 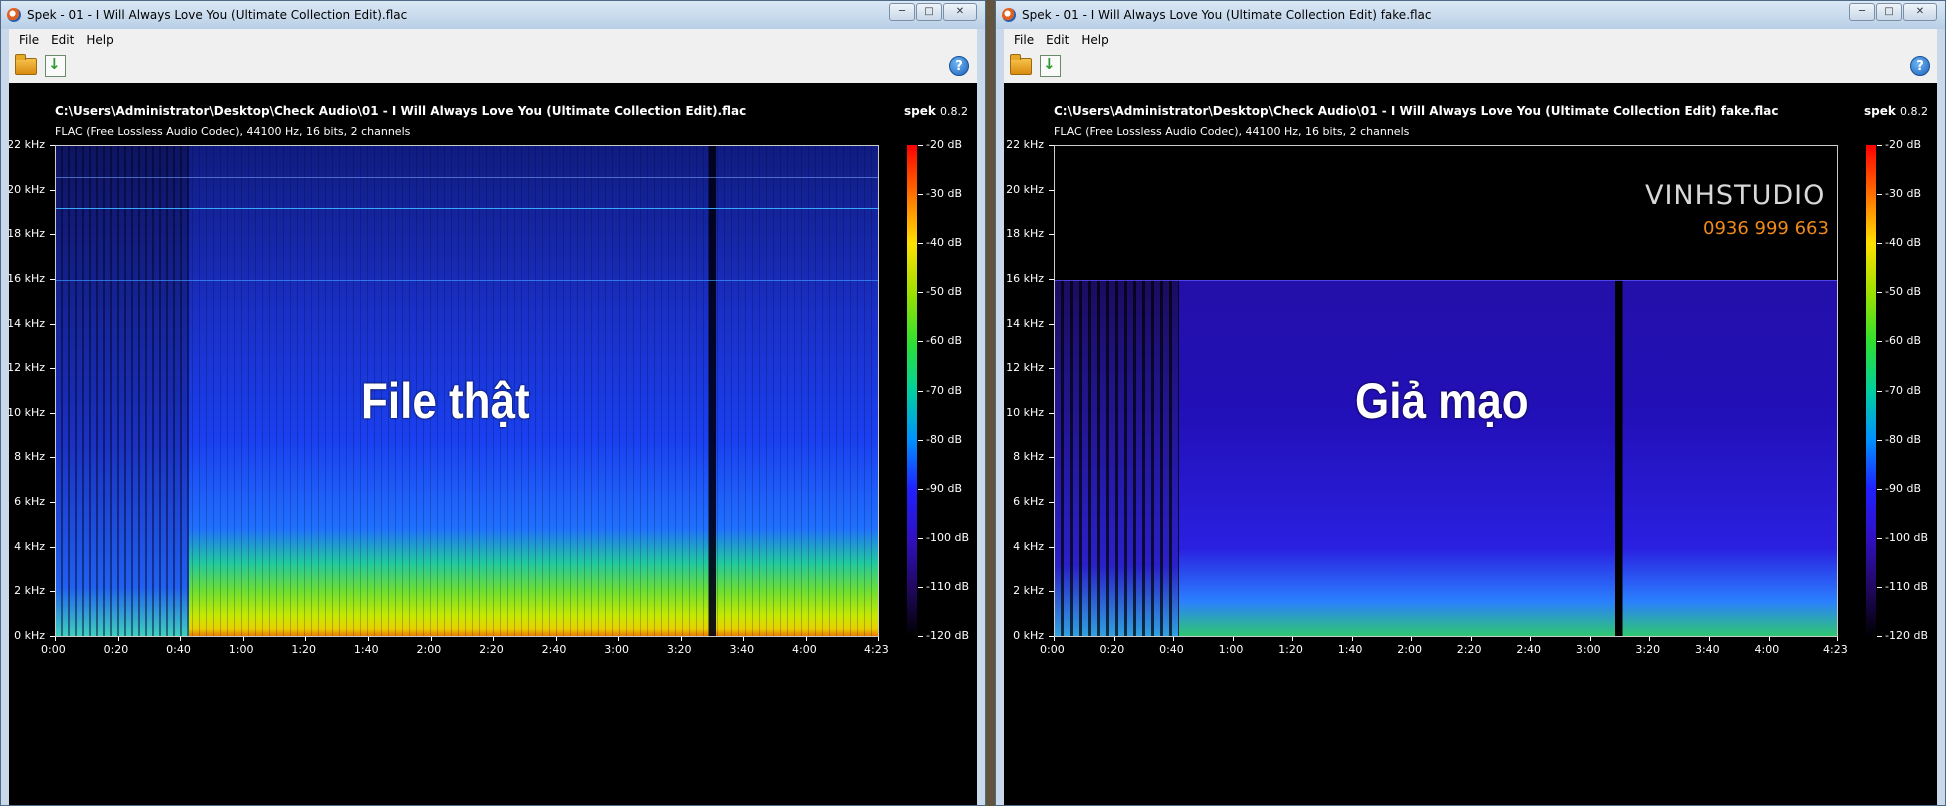 What do you see at coordinates (1025, 368) in the screenshot?
I see `y-tick-label: 12 kHz` at bounding box center [1025, 368].